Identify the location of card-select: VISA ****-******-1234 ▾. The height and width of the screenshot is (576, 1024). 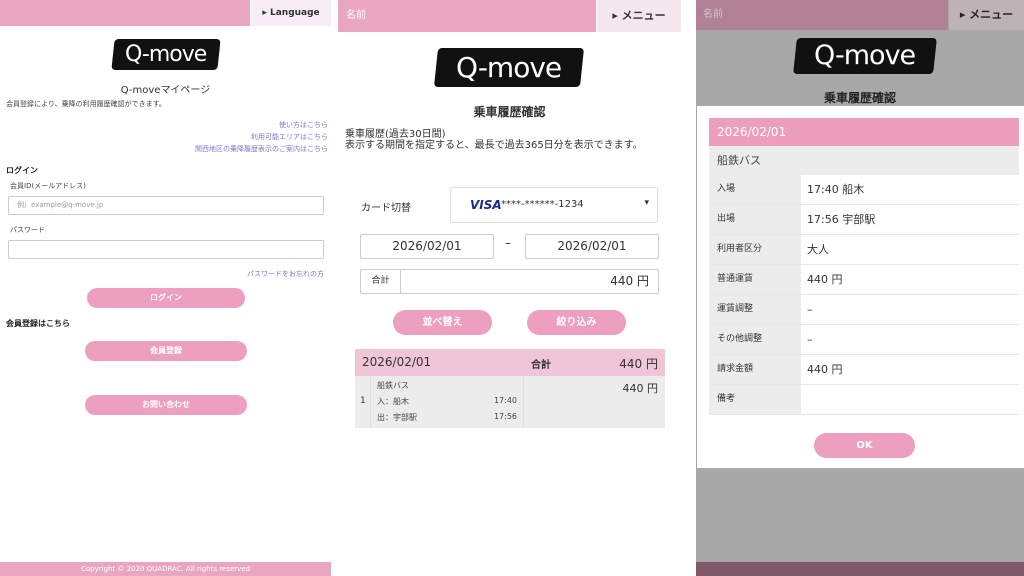
(554, 205).